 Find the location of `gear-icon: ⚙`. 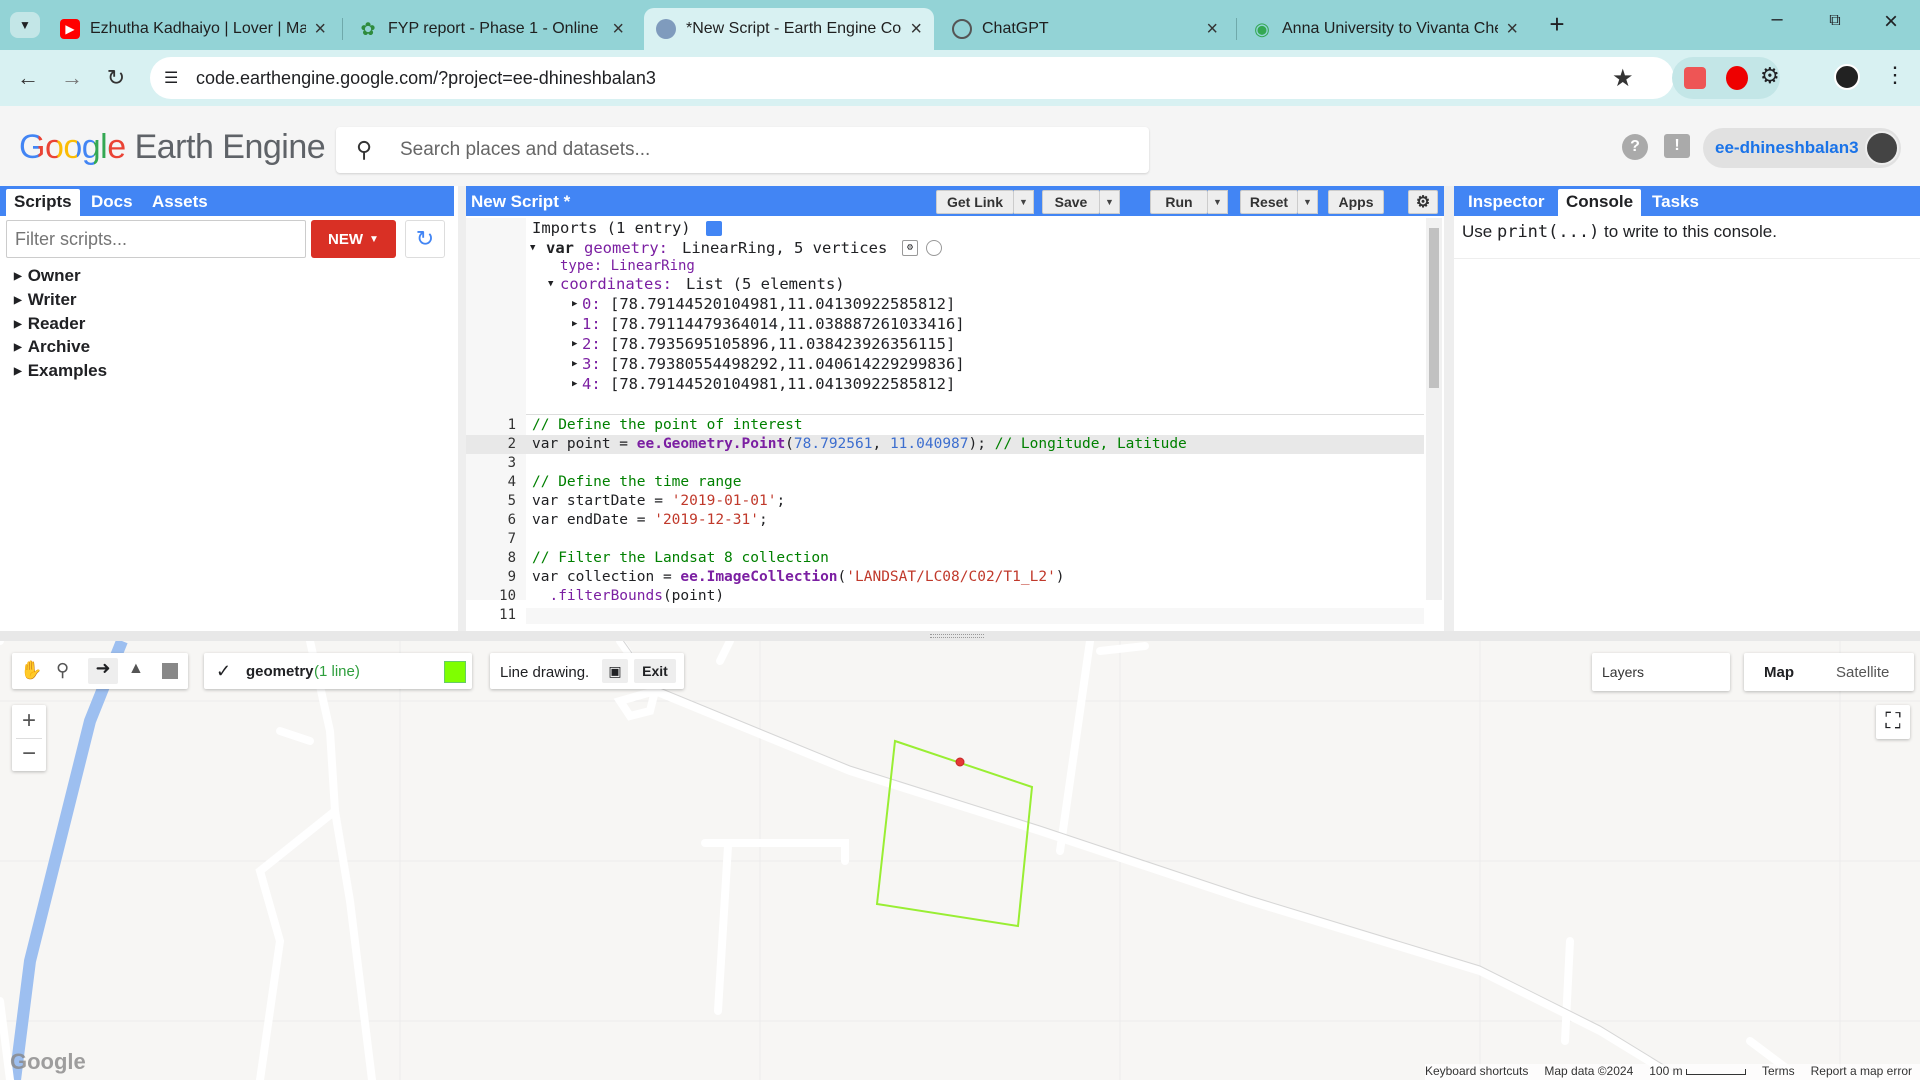

gear-icon: ⚙ is located at coordinates (910, 248).